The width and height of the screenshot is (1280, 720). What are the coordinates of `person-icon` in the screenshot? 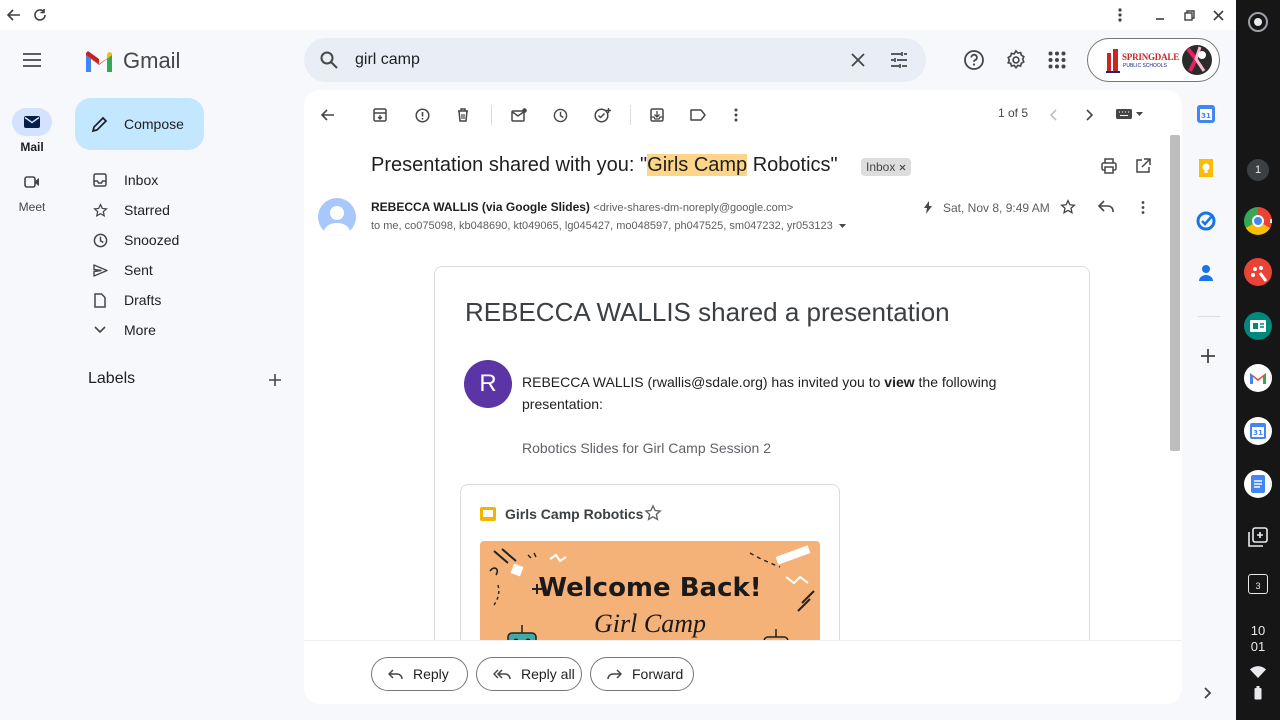 It's located at (337, 221).